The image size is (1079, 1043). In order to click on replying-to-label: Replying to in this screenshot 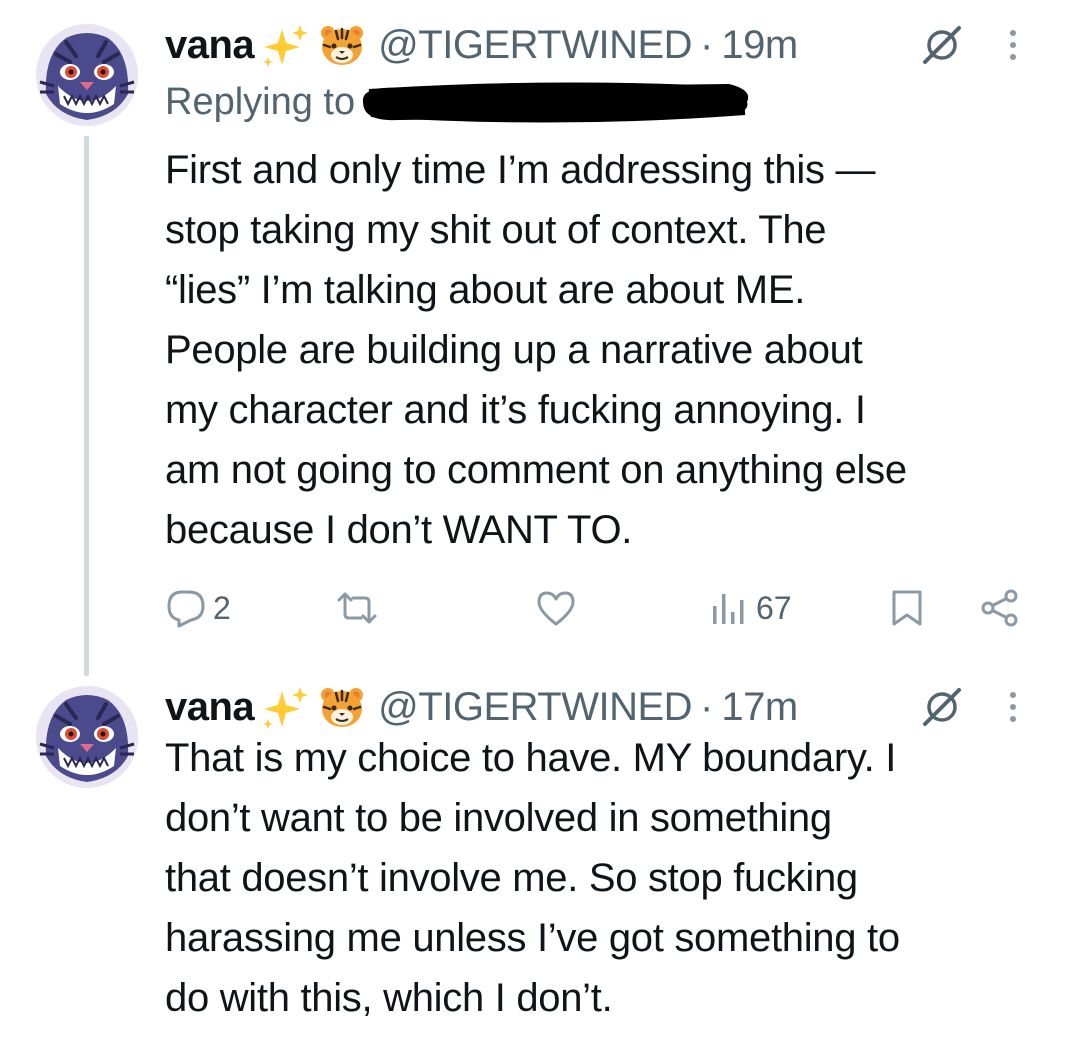, I will do `click(260, 101)`.